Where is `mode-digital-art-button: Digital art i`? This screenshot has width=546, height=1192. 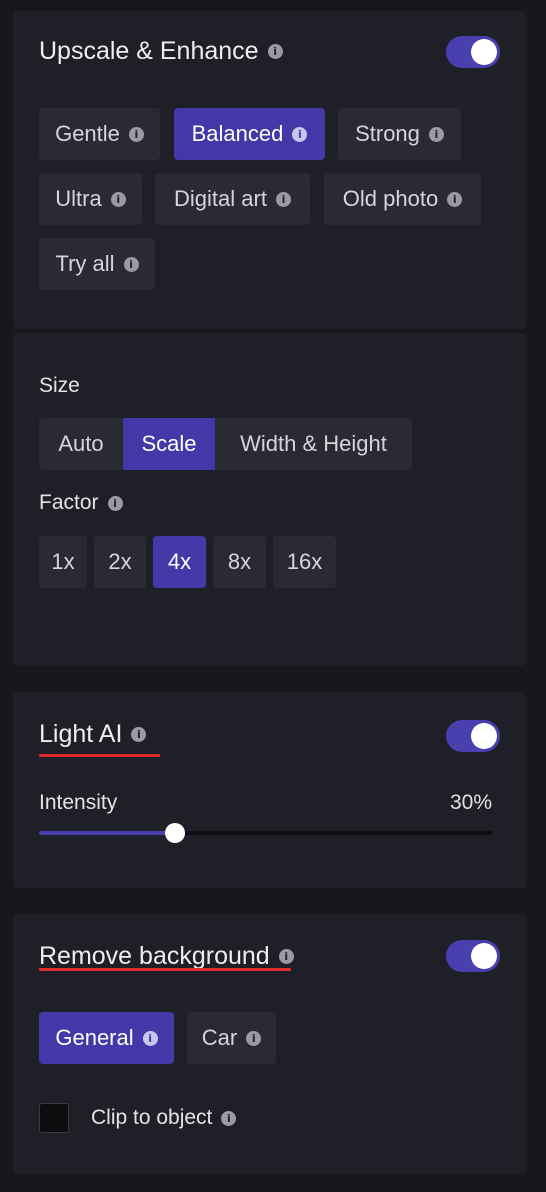
mode-digital-art-button: Digital art i is located at coordinates (232, 199).